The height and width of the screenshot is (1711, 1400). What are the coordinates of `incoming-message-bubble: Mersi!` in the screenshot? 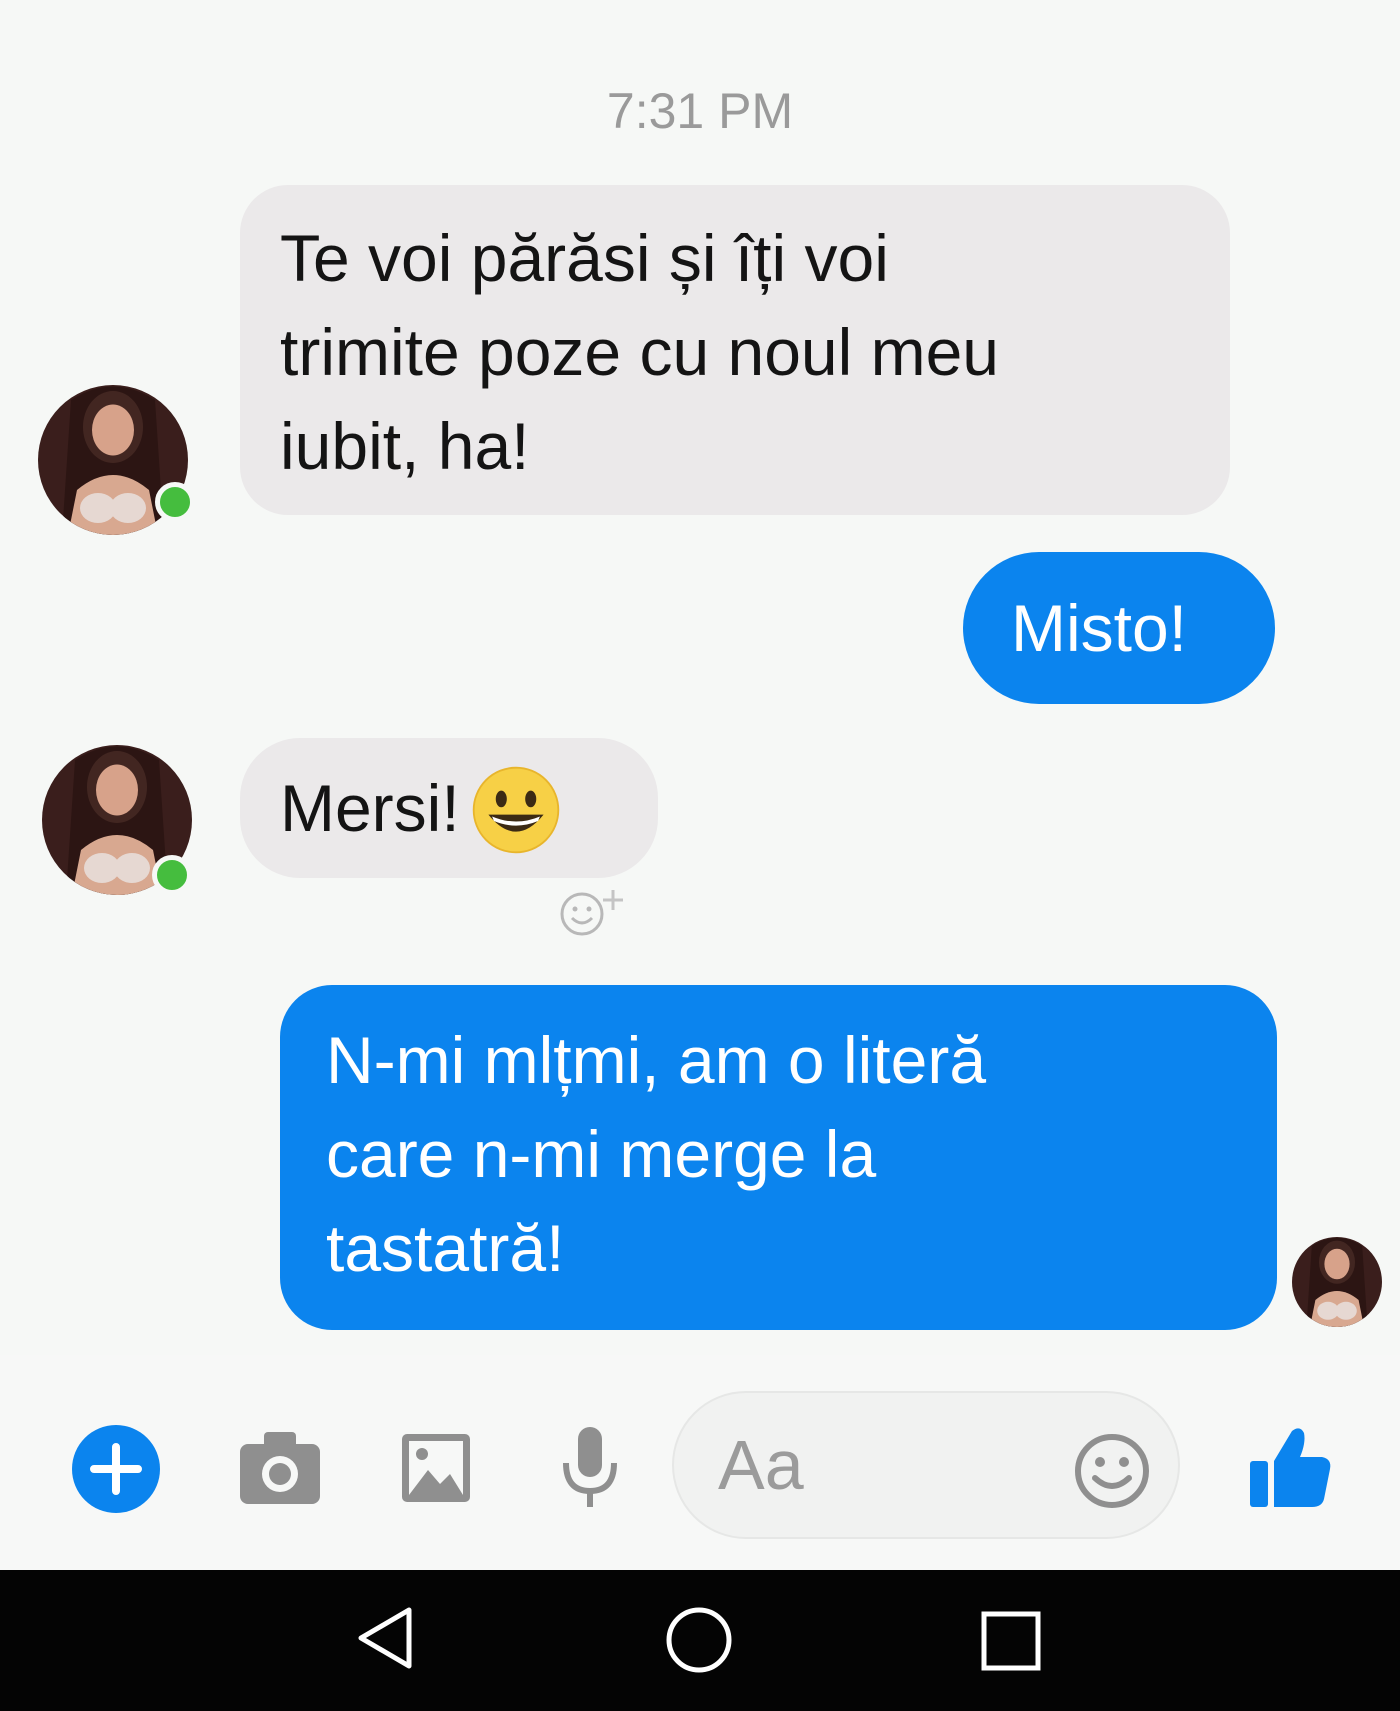 It's located at (449, 808).